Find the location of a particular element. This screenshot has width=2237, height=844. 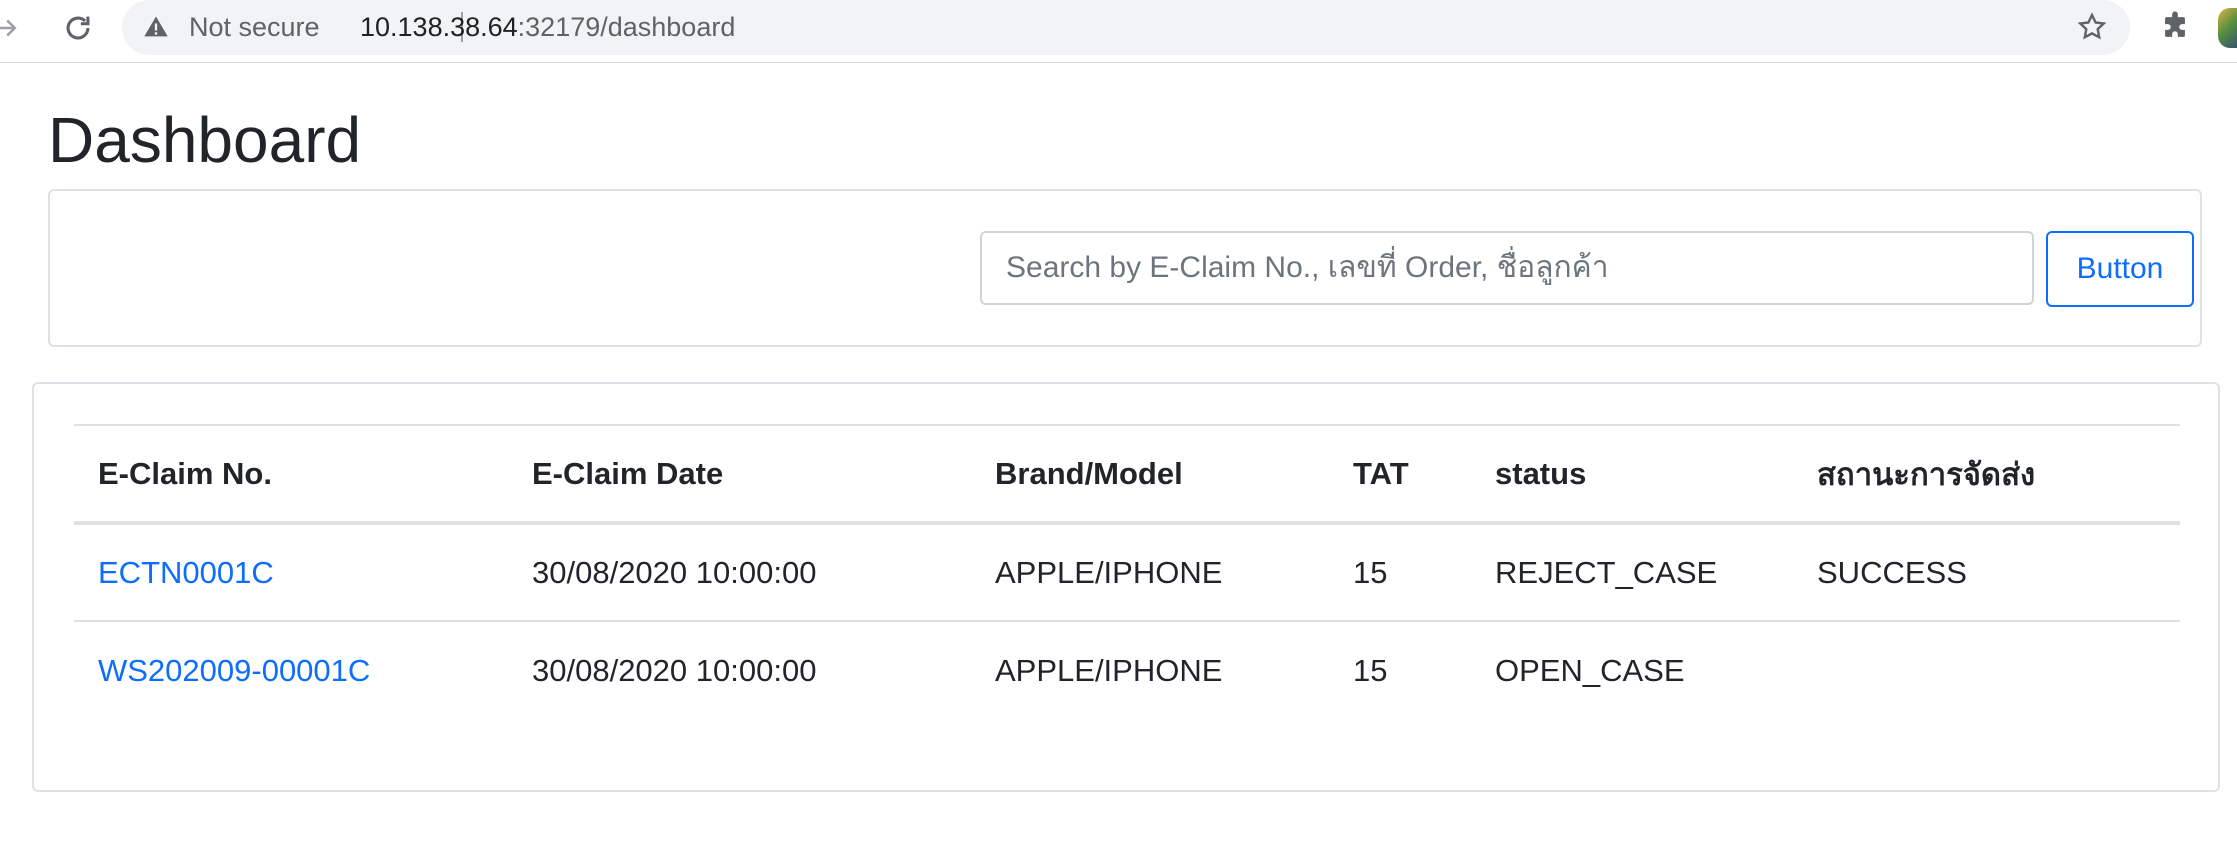

claim-no-cell: WS202009-00001C is located at coordinates (291, 670).